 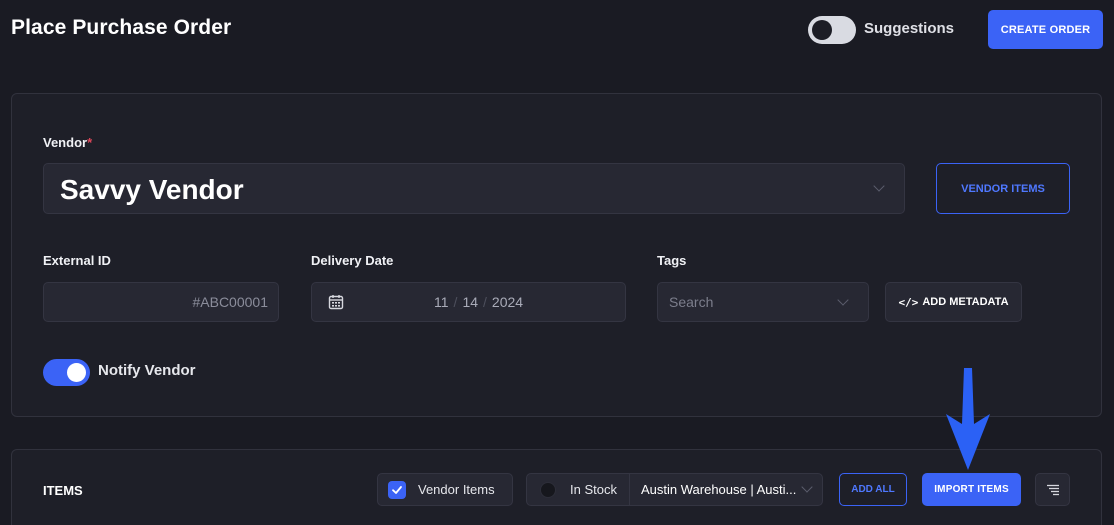 What do you see at coordinates (873, 489) in the screenshot?
I see `add-all-button: ADD ALL` at bounding box center [873, 489].